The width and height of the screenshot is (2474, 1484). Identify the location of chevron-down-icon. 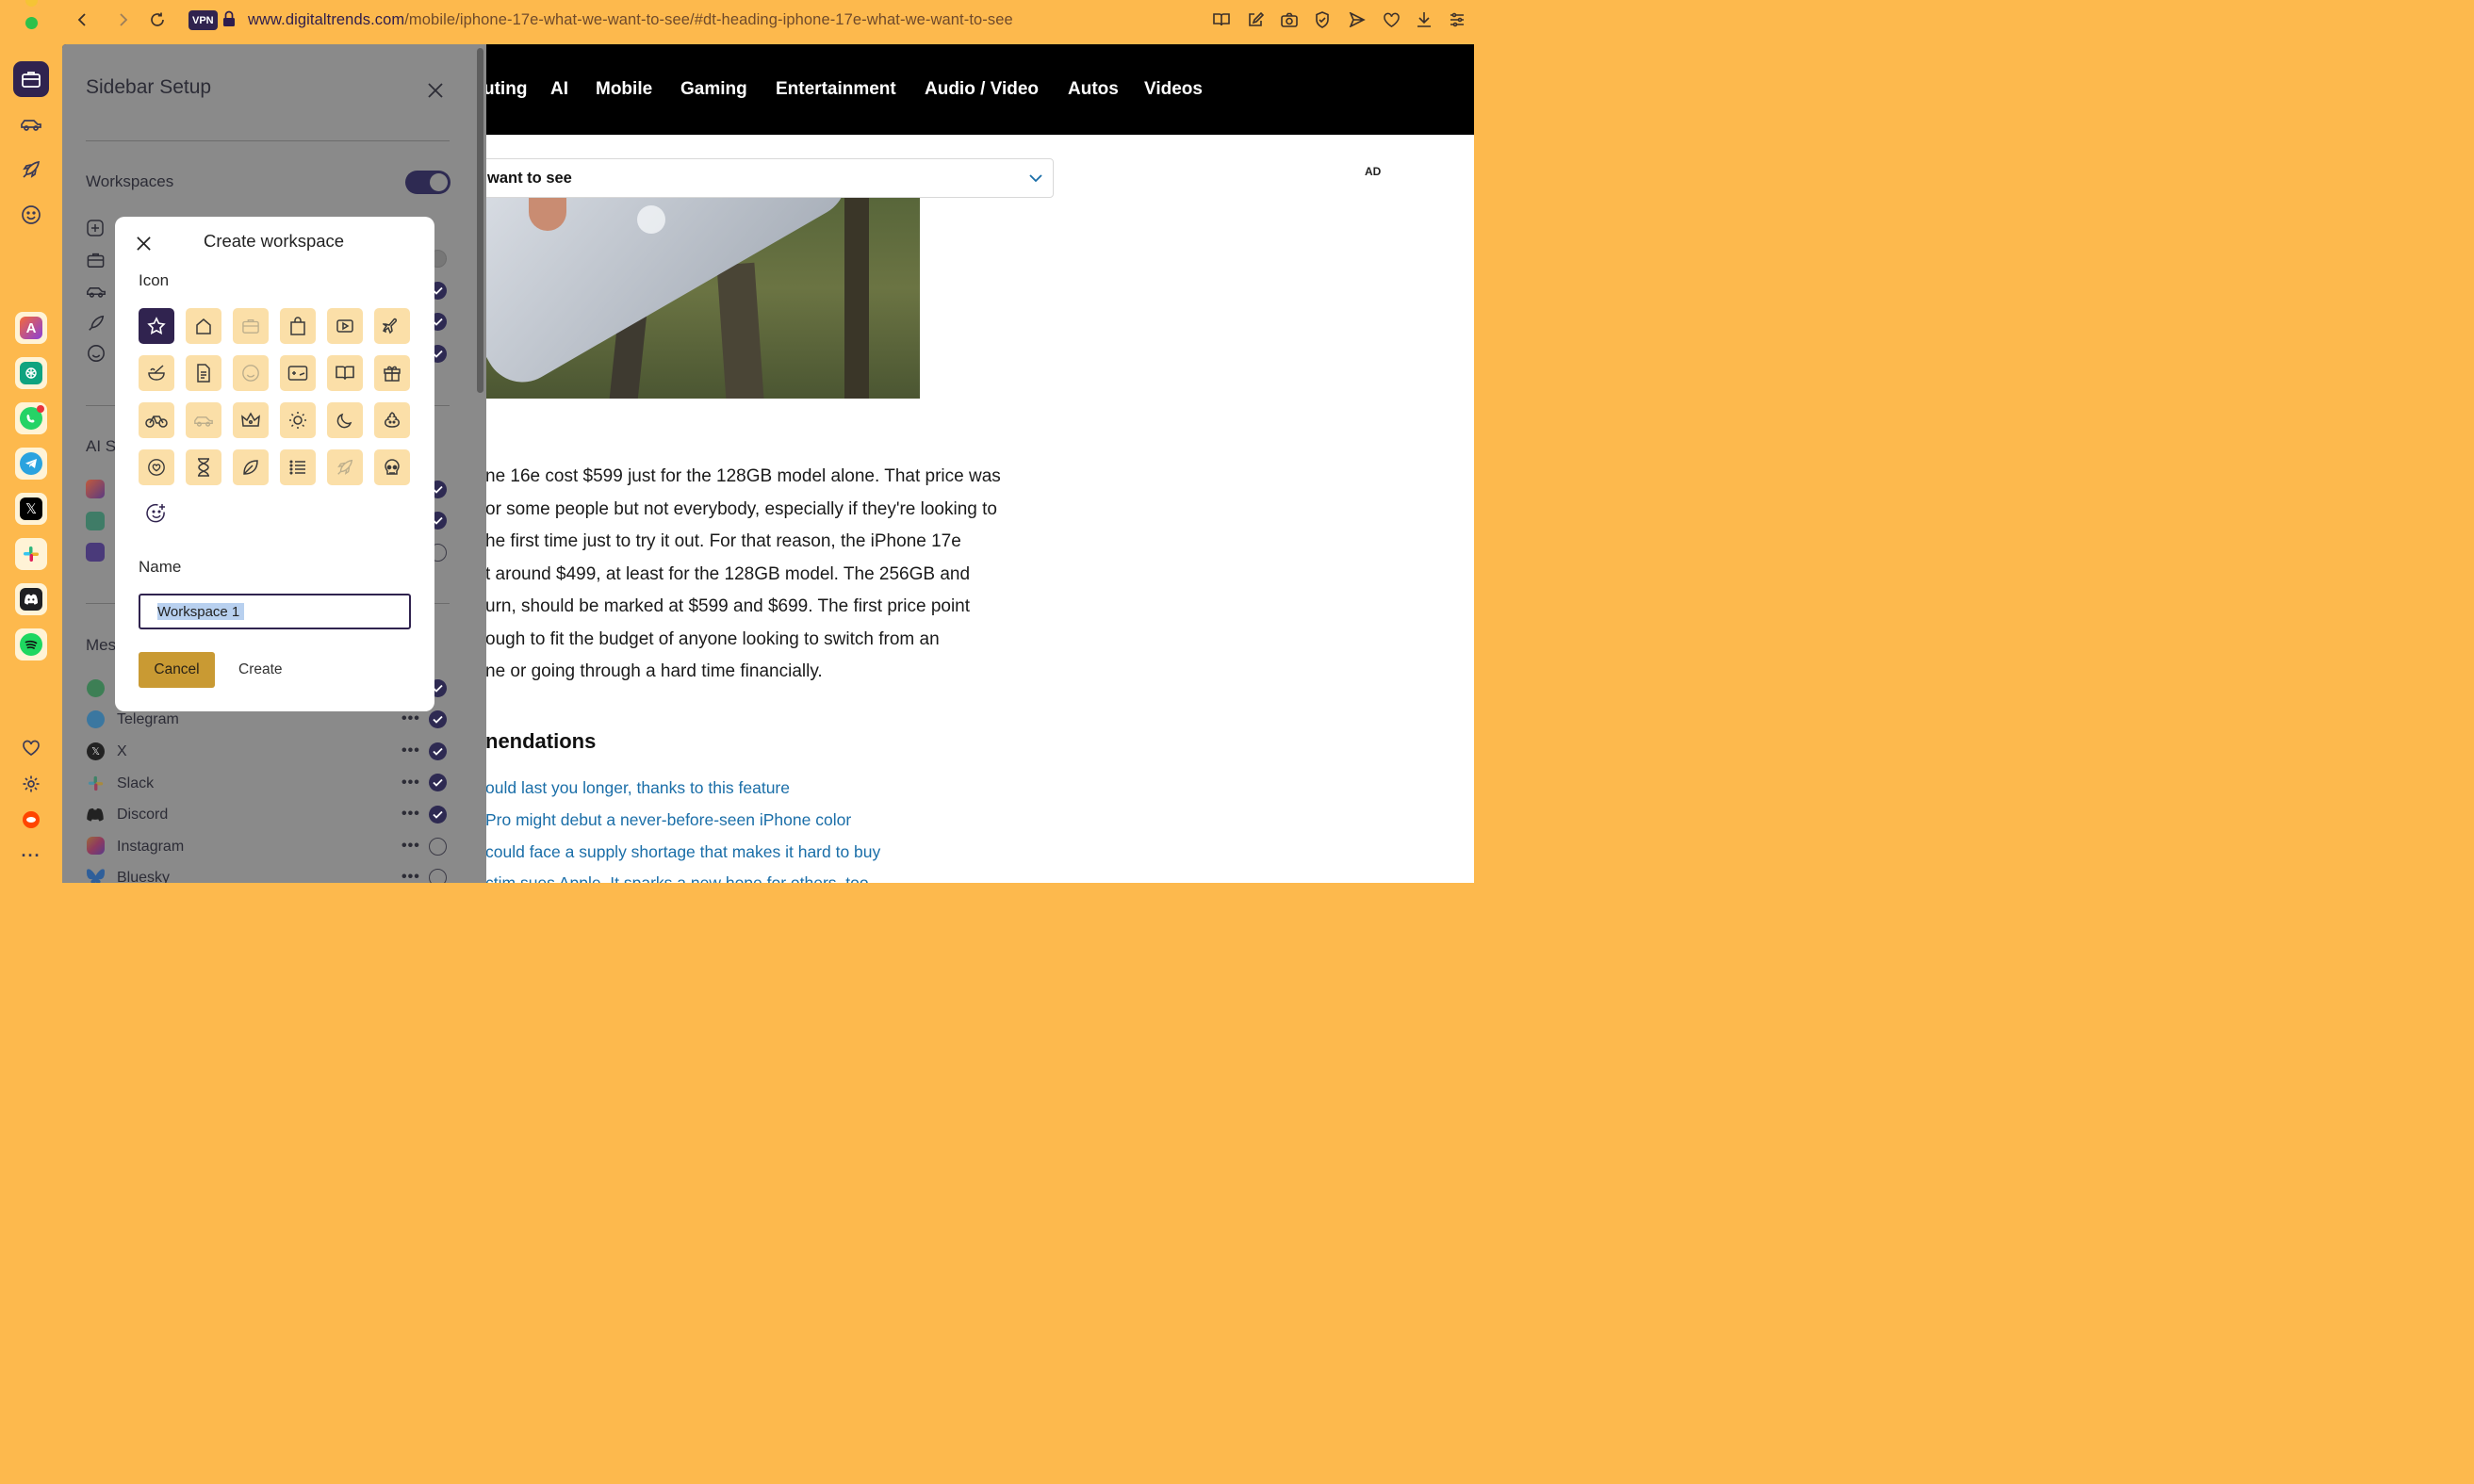
(1035, 178).